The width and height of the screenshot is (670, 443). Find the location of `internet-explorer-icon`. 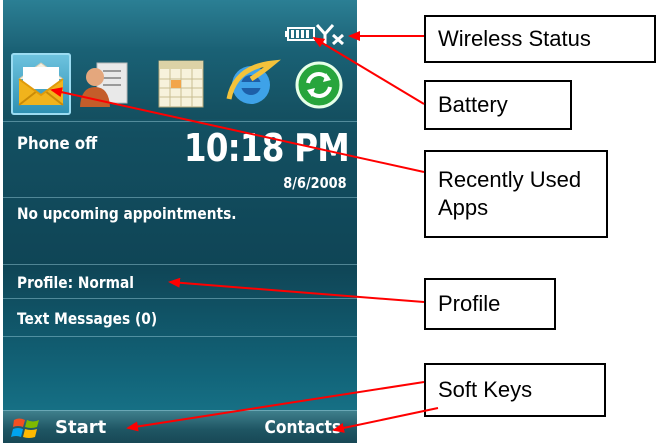

internet-explorer-icon is located at coordinates (251, 84).